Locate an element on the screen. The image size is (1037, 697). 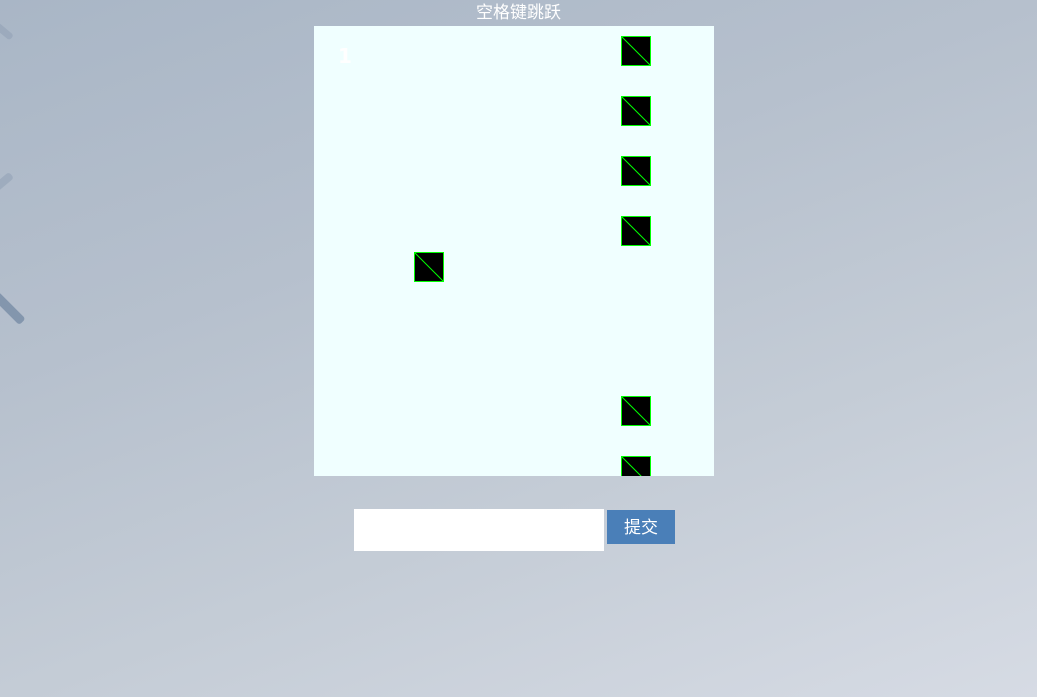
submit-form: 提交 is located at coordinates (514, 530).